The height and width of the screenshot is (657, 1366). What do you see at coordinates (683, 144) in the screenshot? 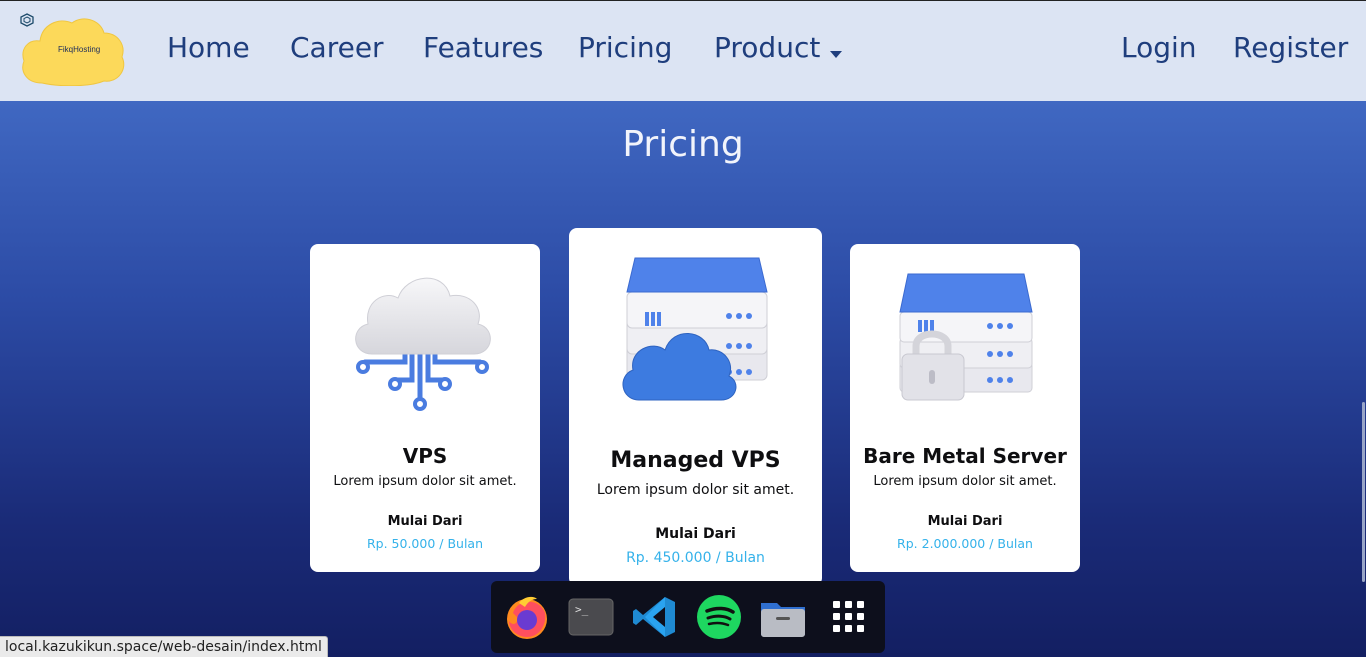
I see `section-title: Pricing` at bounding box center [683, 144].